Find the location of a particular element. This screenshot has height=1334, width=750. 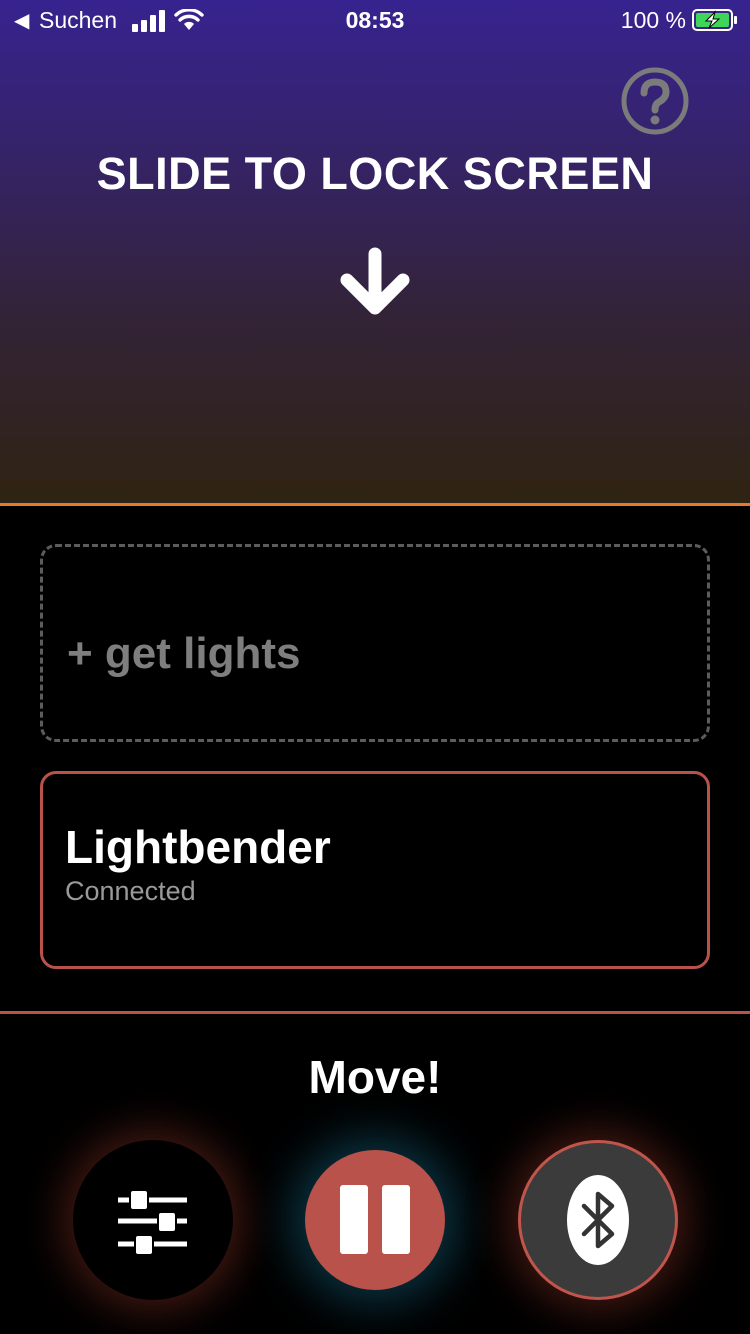

bluetooth-icon is located at coordinates (598, 1220).